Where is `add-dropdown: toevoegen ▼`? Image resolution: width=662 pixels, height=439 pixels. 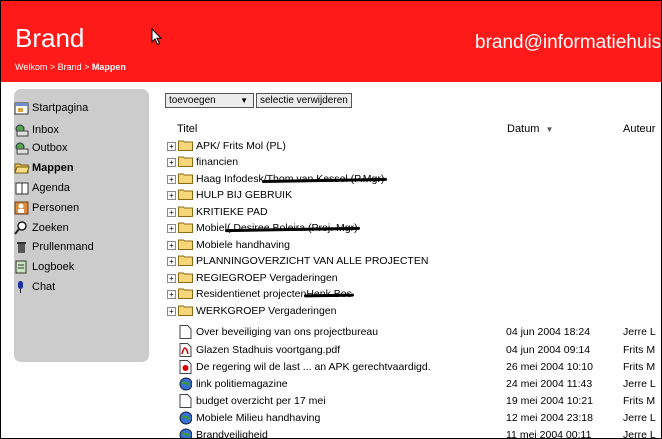 add-dropdown: toevoegen ▼ is located at coordinates (209, 100).